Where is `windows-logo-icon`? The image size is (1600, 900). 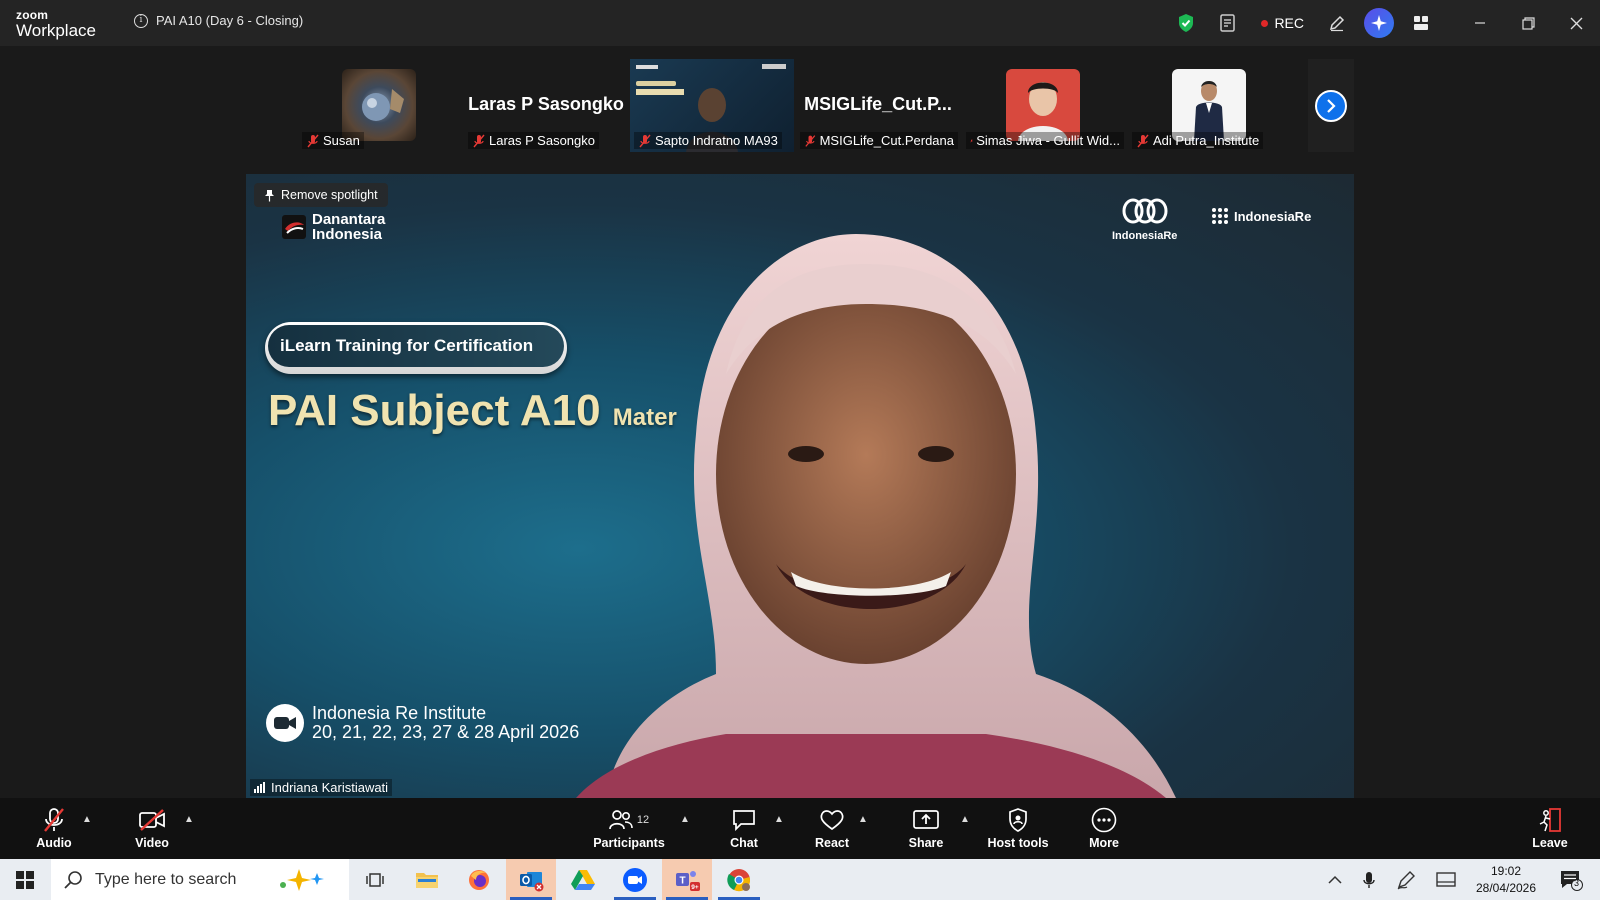
windows-logo-icon is located at coordinates (25, 879).